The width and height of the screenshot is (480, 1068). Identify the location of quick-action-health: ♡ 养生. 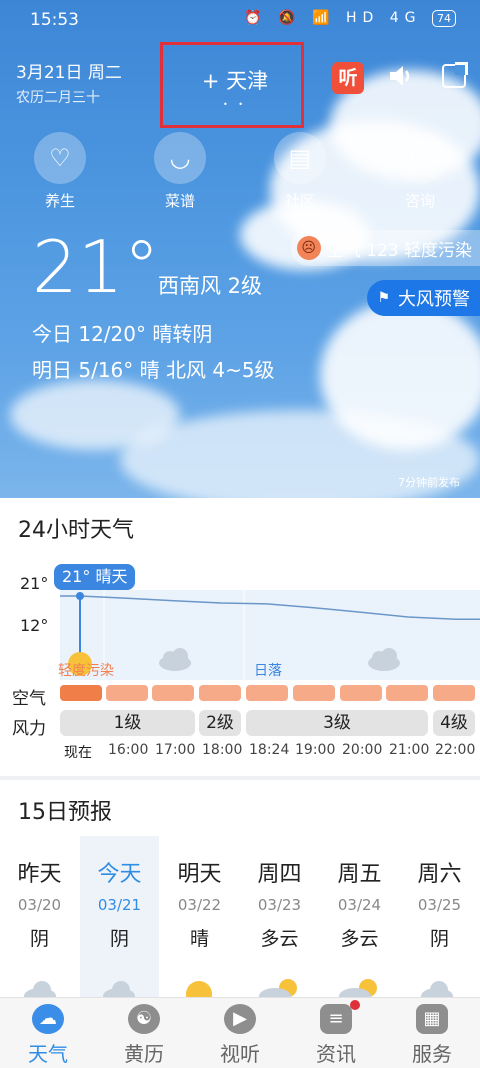
(60, 171).